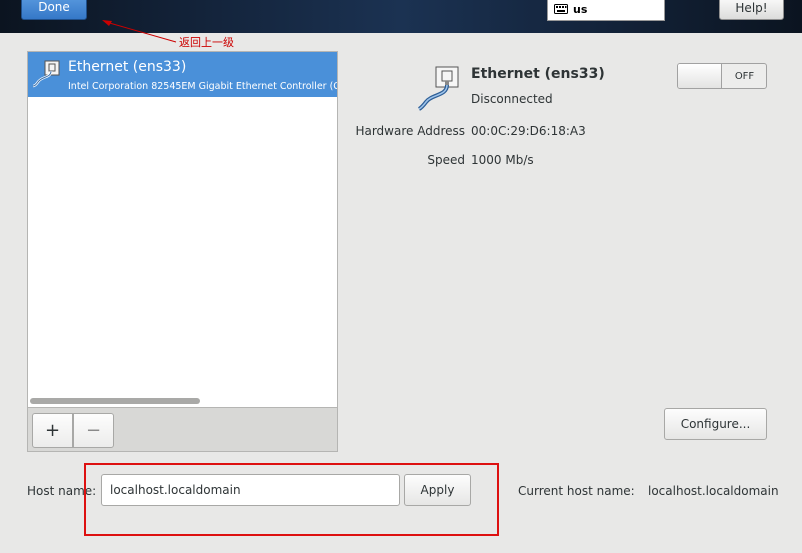  What do you see at coordinates (606, 10) in the screenshot?
I see `keyboard-layout-indicator: us` at bounding box center [606, 10].